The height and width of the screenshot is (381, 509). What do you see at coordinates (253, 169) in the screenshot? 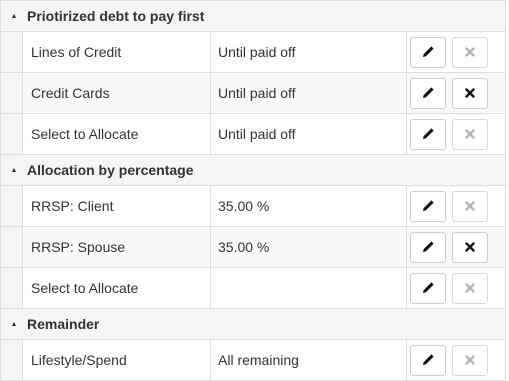
I see `group-header-allocation-percentage: ▲ Allocation by percentage` at bounding box center [253, 169].